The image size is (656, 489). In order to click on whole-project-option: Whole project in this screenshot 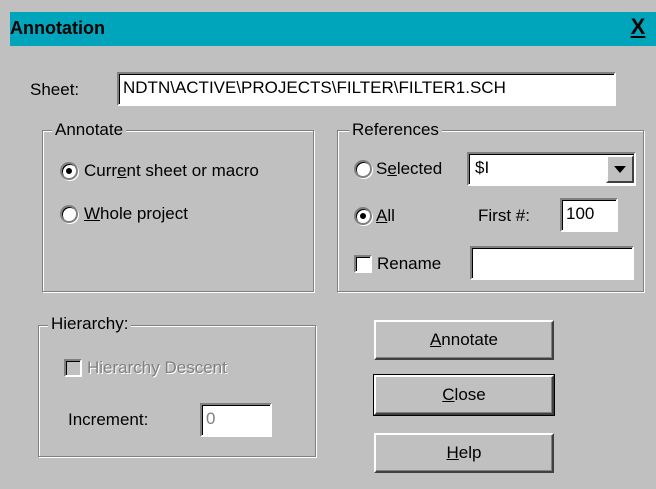, I will do `click(158, 215)`.